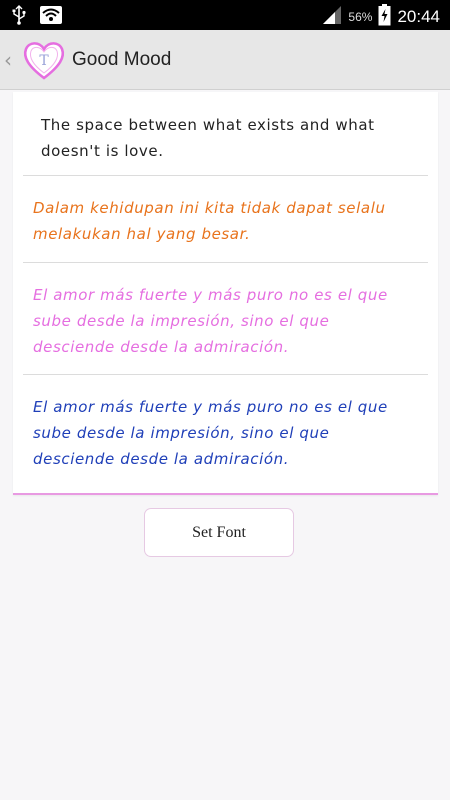 This screenshot has height=800, width=450. Describe the element at coordinates (360, 17) in the screenshot. I see `battery-percent: 56%` at that location.